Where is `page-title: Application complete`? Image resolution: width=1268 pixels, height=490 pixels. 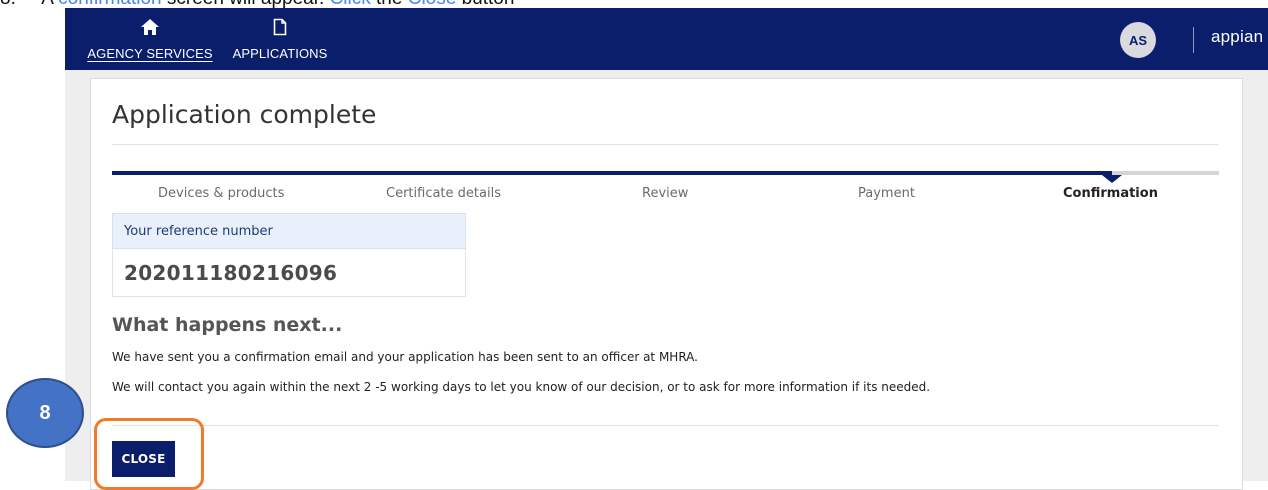
page-title: Application complete is located at coordinates (244, 114).